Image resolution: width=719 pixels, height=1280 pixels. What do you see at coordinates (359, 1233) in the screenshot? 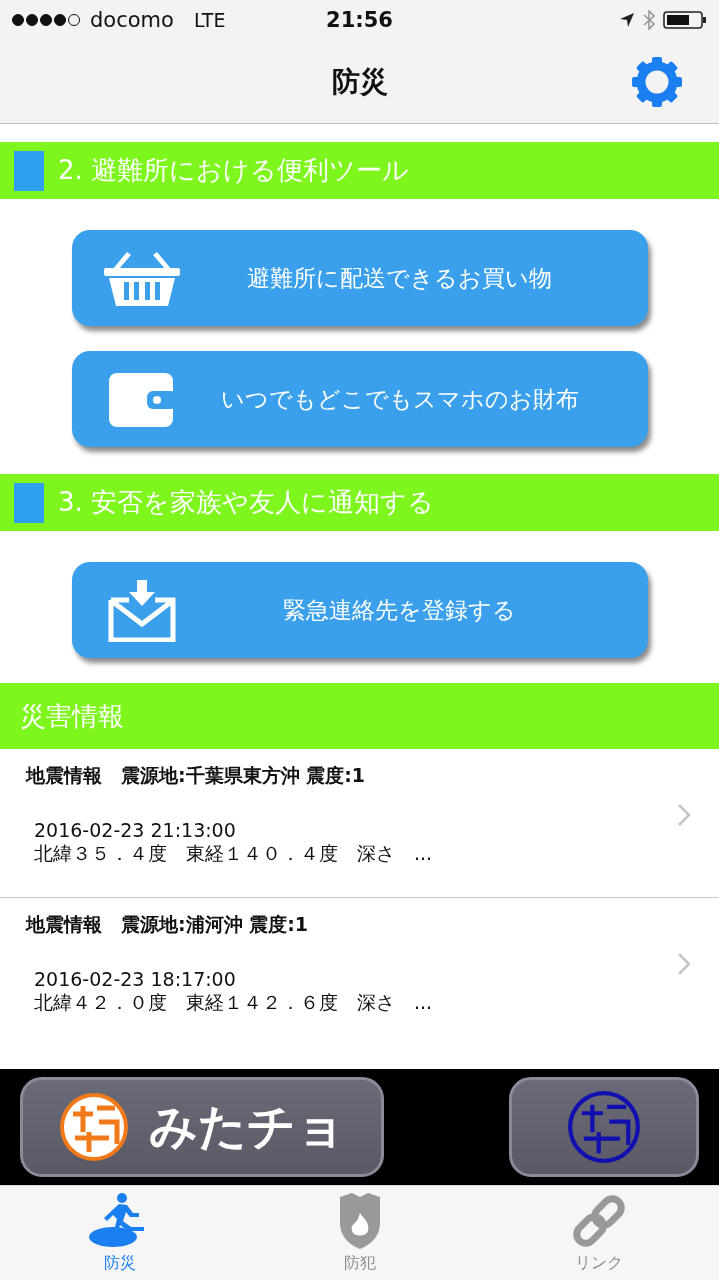
I see `tab: 防犯` at bounding box center [359, 1233].